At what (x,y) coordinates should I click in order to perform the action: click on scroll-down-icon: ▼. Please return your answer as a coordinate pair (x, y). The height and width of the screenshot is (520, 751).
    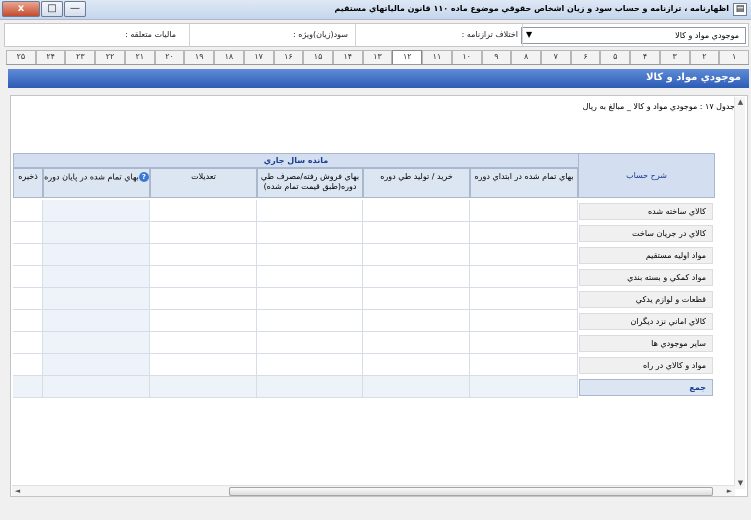
    Looking at the image, I should click on (740, 483).